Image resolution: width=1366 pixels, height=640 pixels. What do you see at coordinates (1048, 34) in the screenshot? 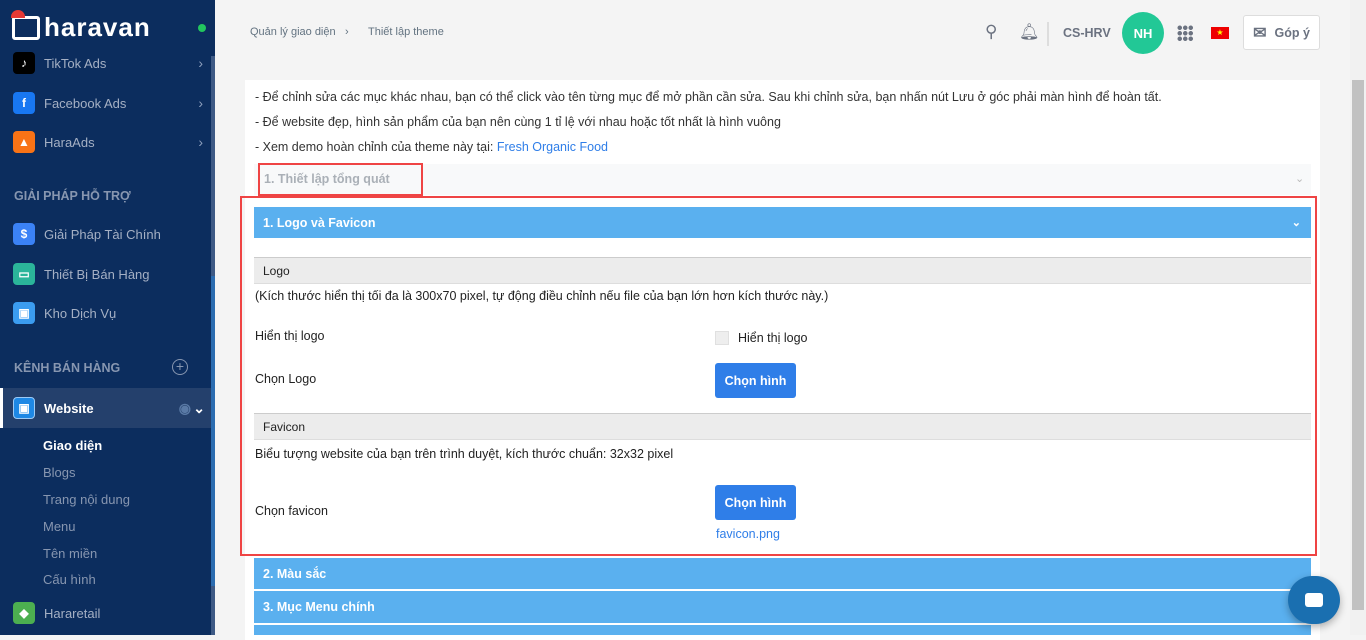
I see `divider` at bounding box center [1048, 34].